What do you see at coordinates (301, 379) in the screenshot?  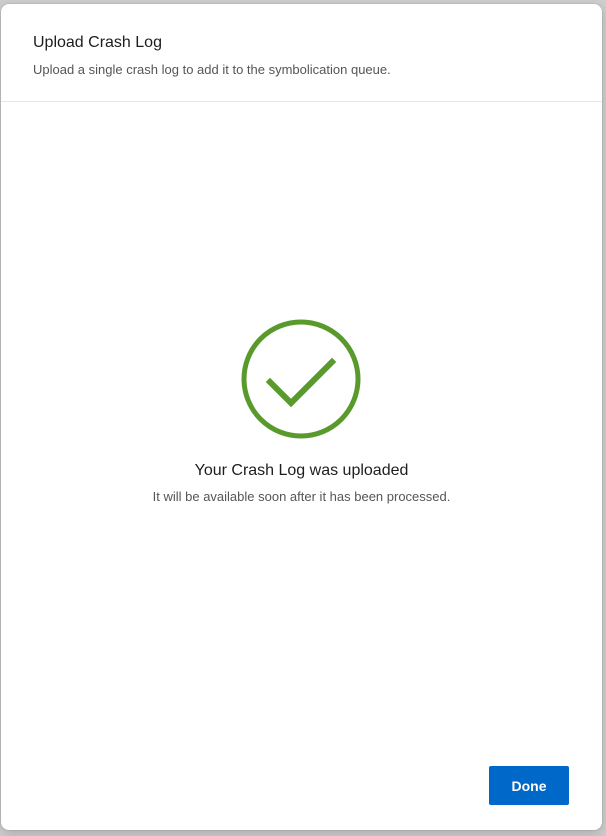 I see `check-circle-icon` at bounding box center [301, 379].